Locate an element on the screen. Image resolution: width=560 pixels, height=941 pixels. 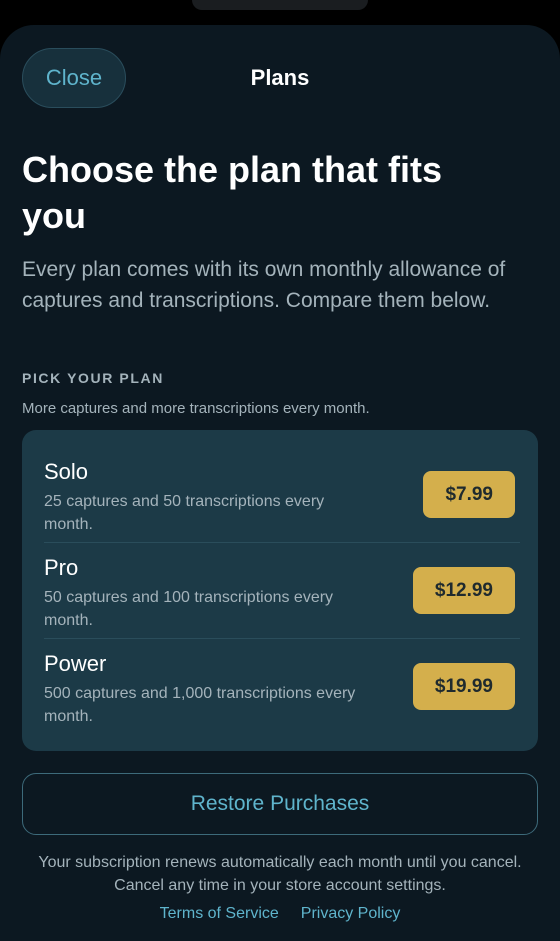
section-label: PICK YOUR PLAN is located at coordinates (93, 378).